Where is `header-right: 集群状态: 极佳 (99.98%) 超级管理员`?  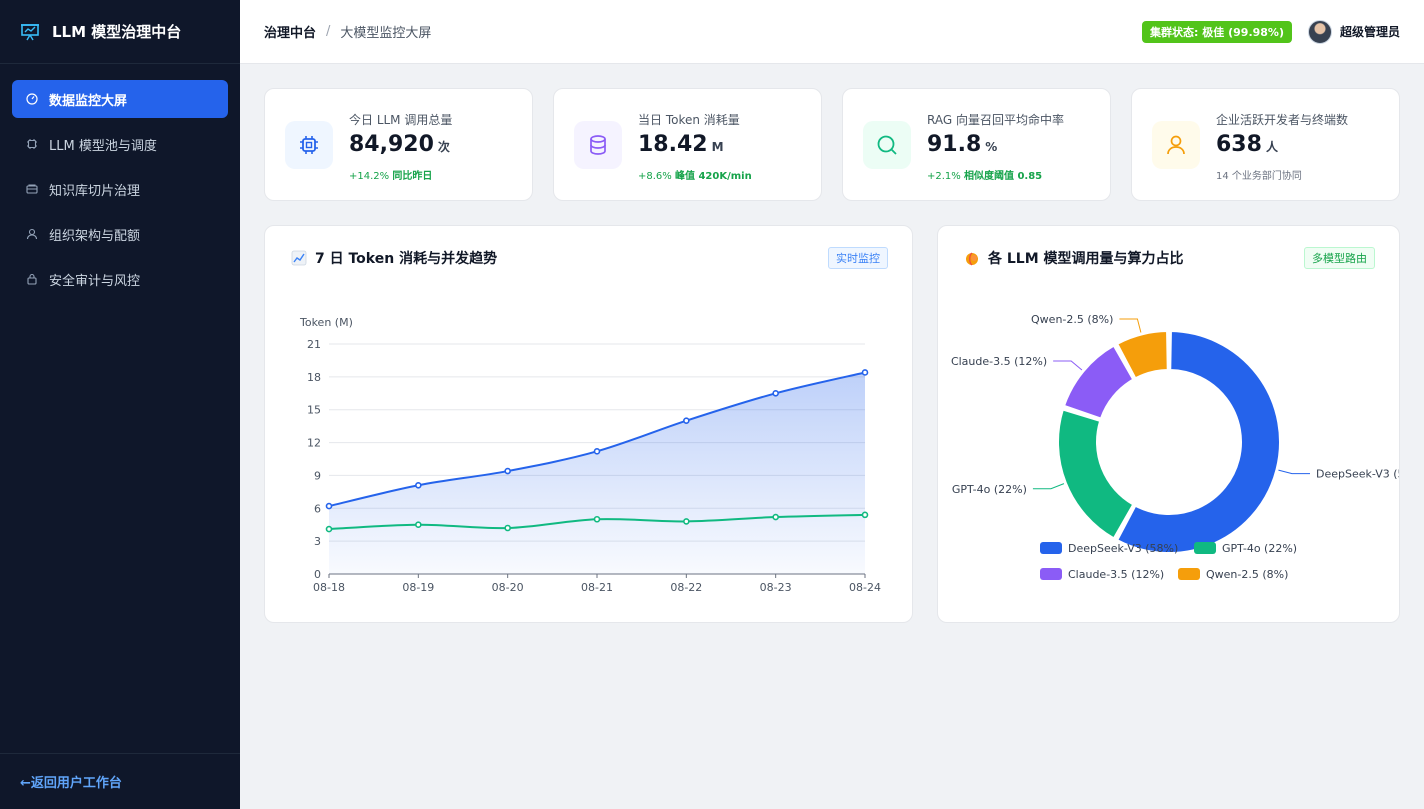
header-right: 集群状态: 极佳 (99.98%) 超级管理员 is located at coordinates (1271, 31).